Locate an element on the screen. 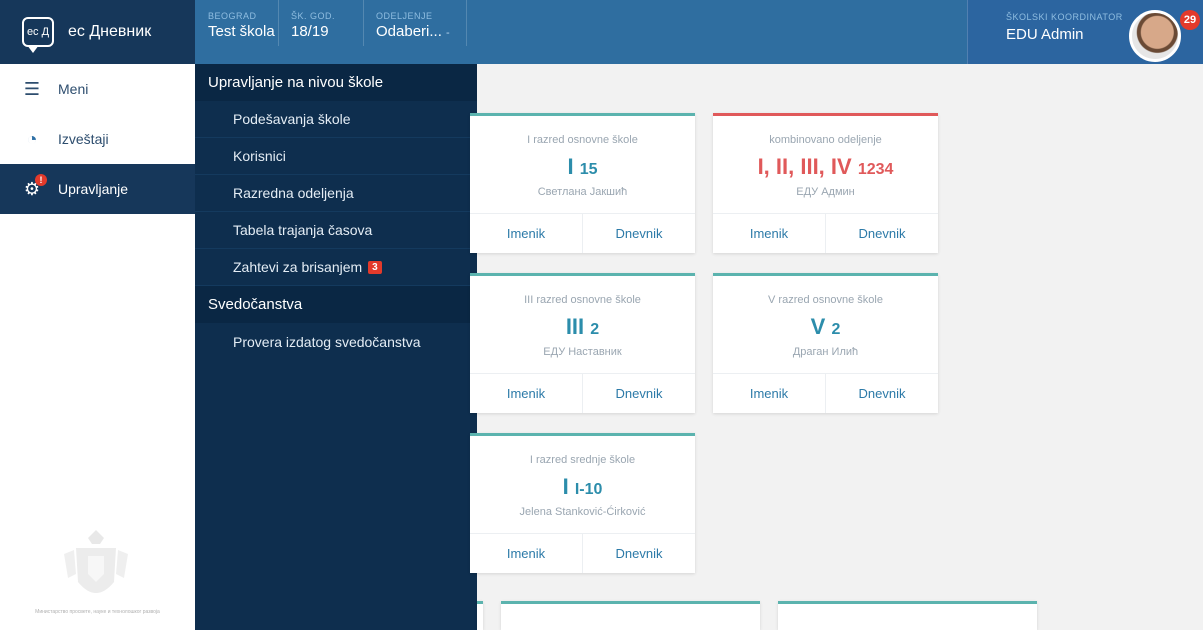 This screenshot has width=1203, height=630. city-label: BEOGRAD is located at coordinates (232, 16).